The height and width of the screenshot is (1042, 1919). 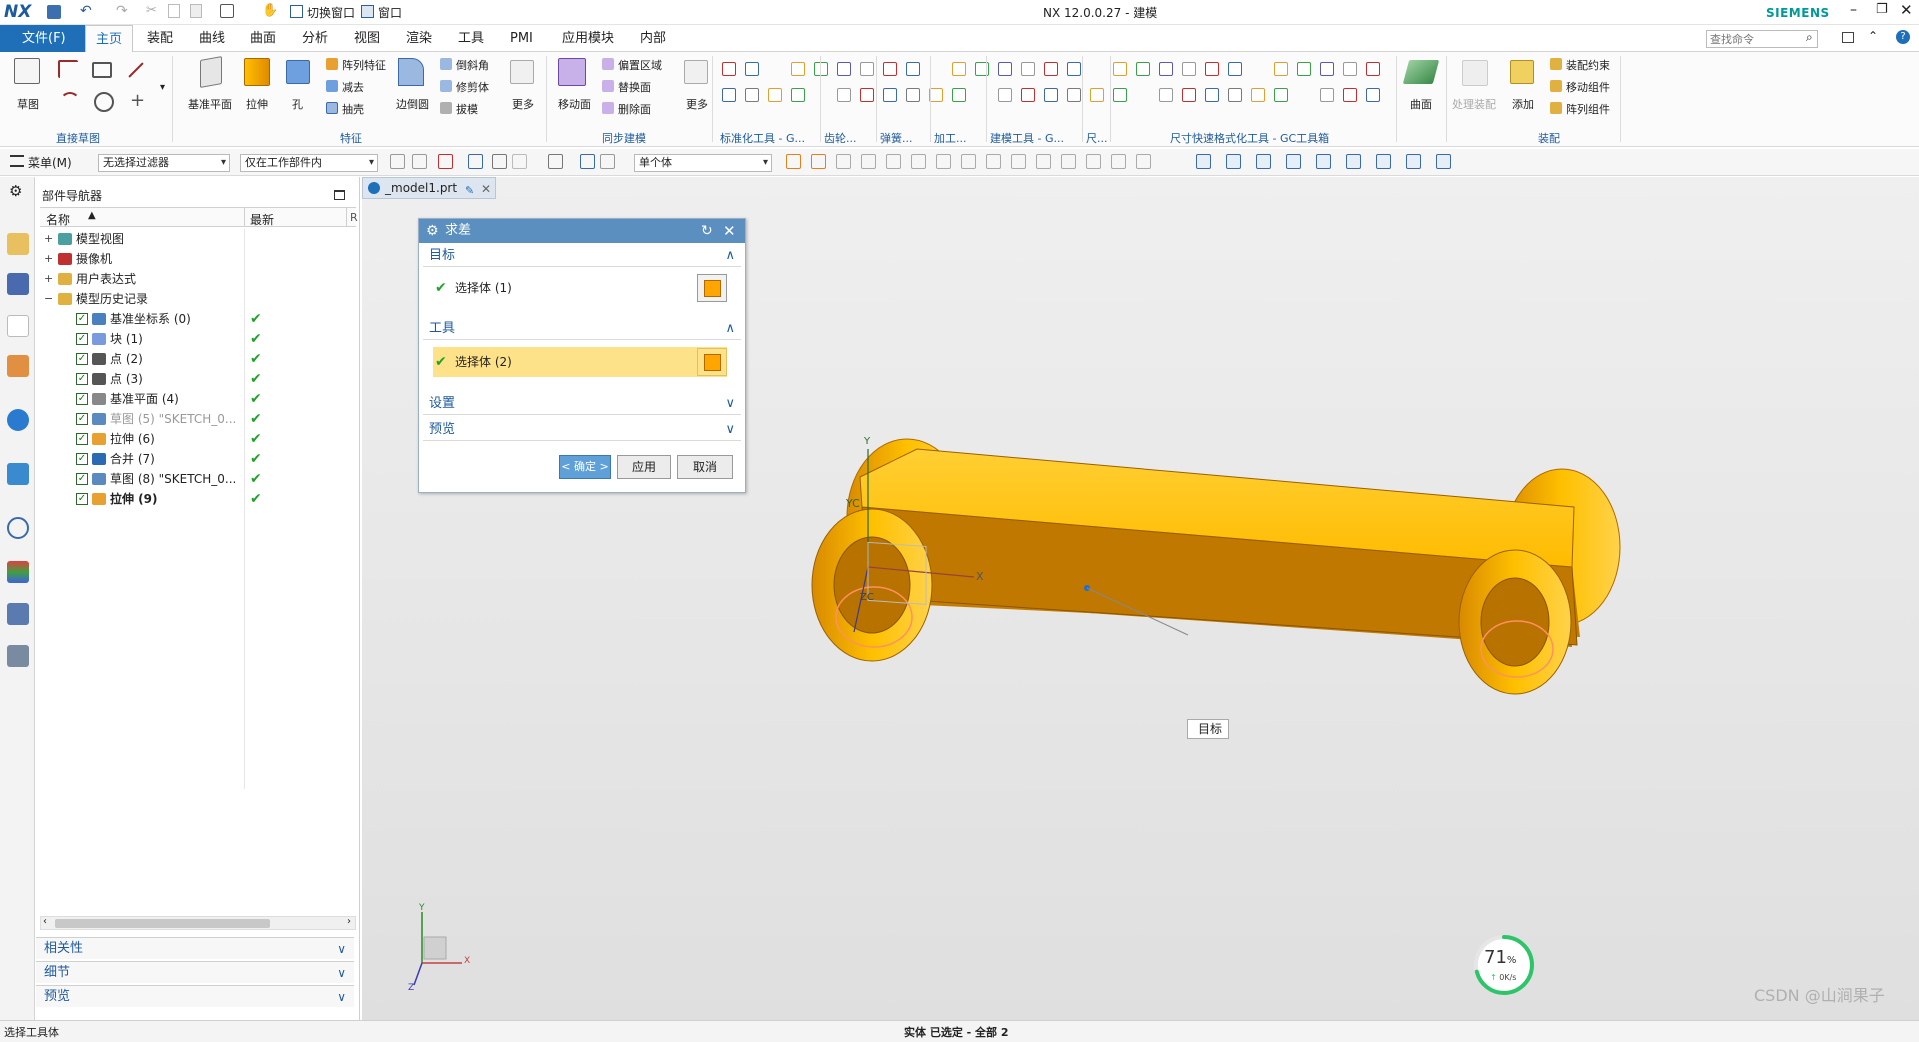 I want to click on replace-face-button: 替换面, so click(x=634, y=87).